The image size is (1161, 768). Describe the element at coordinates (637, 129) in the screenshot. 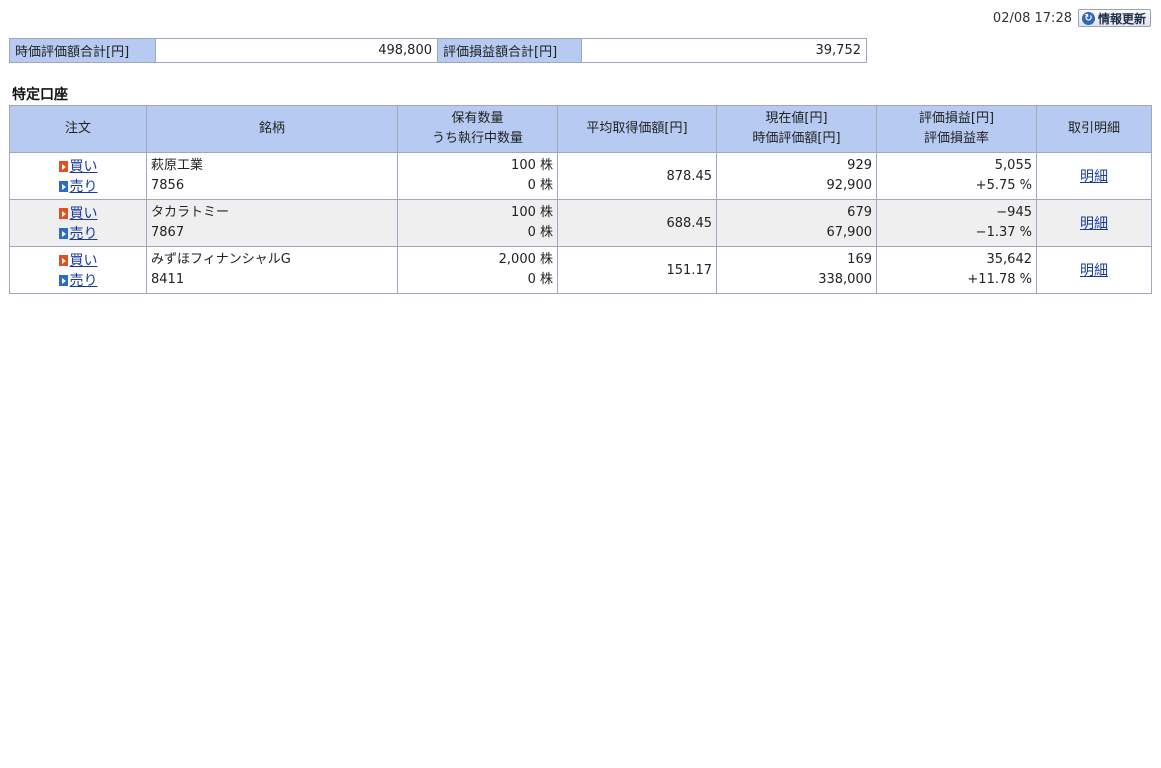

I see `header-avg-price: 平均取得価額[円]` at that location.